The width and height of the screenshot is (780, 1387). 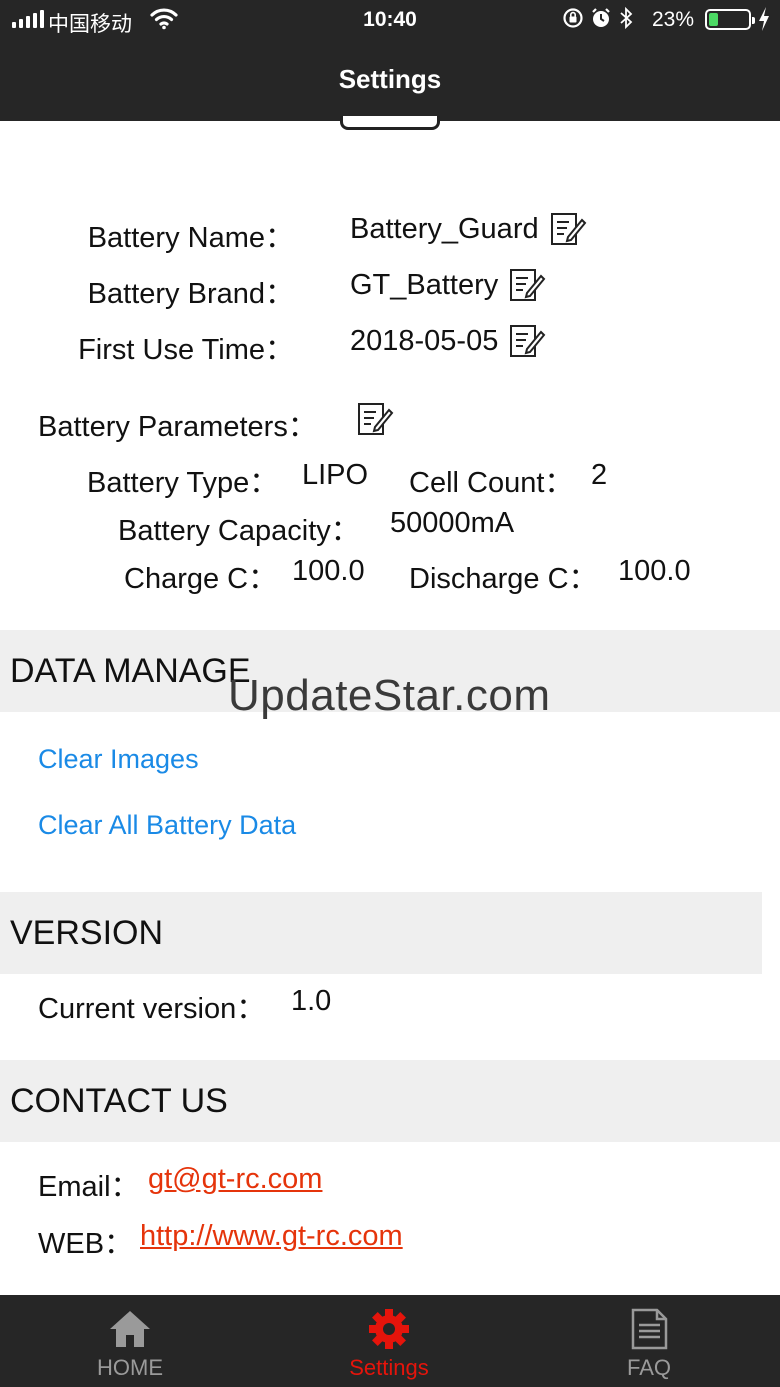 What do you see at coordinates (335, 475) in the screenshot?
I see `battery-type-value: LIPO` at bounding box center [335, 475].